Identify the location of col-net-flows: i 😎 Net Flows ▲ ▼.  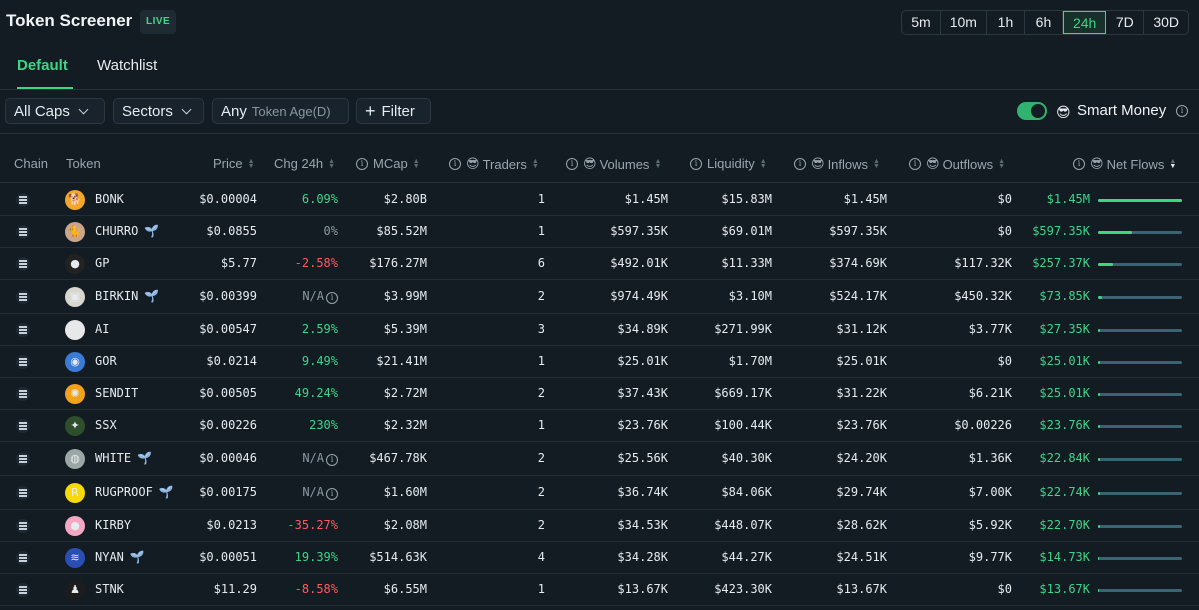
(1124, 164).